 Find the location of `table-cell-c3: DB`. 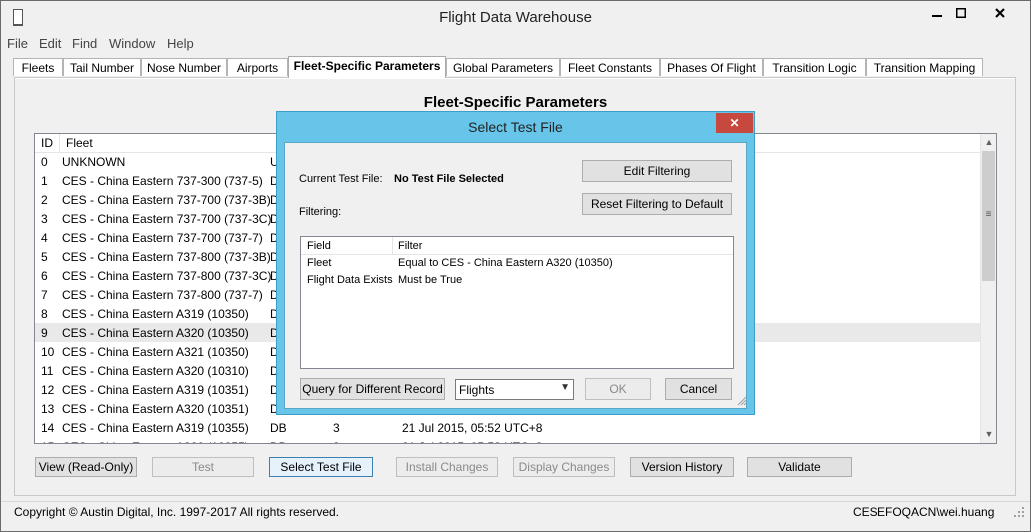

table-cell-c3: DB is located at coordinates (278, 441).